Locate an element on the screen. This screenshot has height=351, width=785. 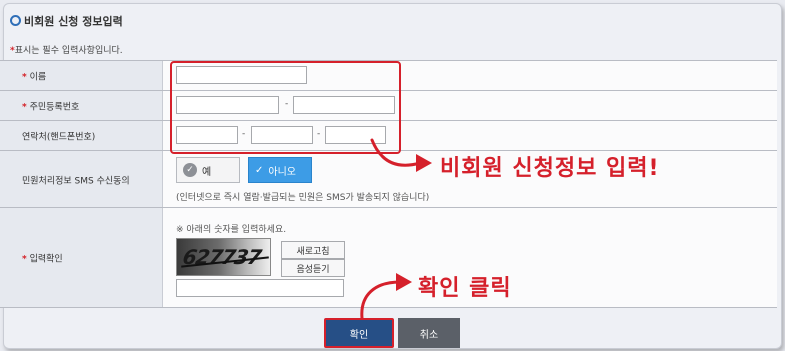
annotation-arrows is located at coordinates (396, 229).